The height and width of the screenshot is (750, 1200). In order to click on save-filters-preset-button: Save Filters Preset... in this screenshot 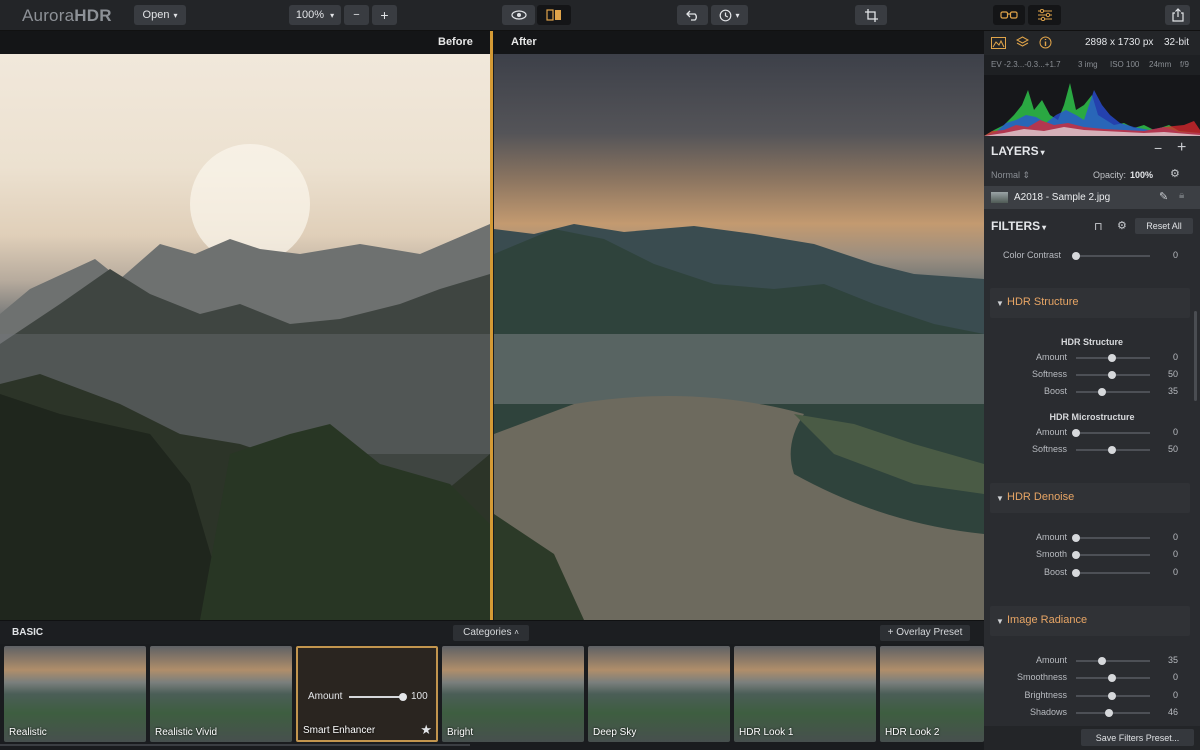, I will do `click(1137, 737)`.